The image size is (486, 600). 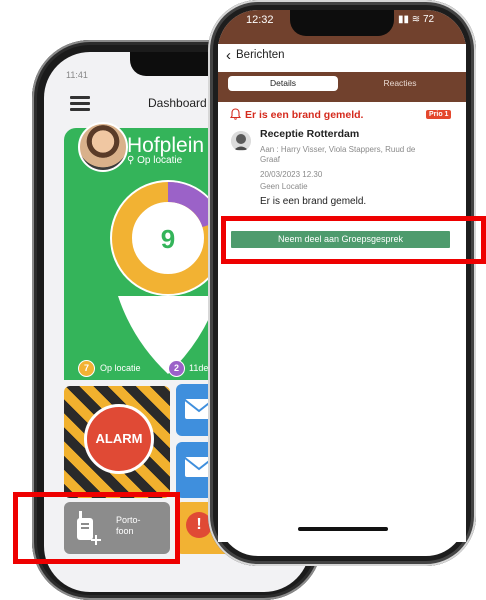 I want to click on legend-count-op-locatie: 7, so click(x=86, y=368).